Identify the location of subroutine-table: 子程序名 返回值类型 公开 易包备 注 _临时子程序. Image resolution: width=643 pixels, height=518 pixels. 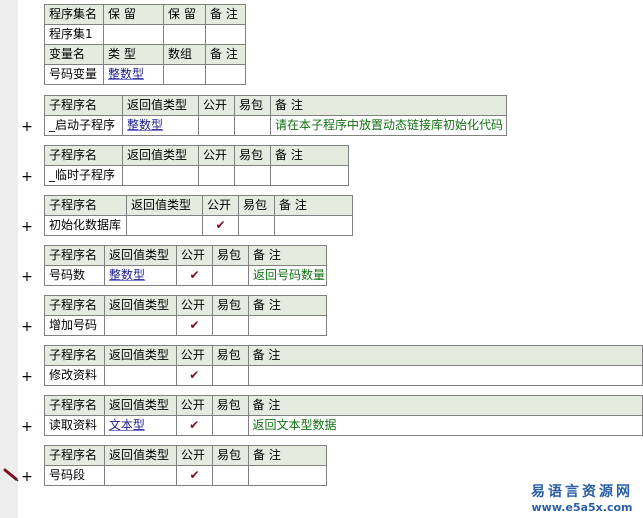
(196, 165).